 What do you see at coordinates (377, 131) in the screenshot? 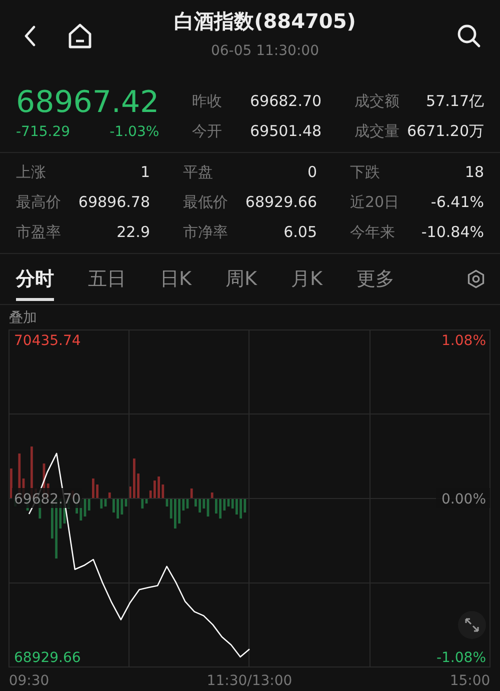
I see `field-label: 成交量` at bounding box center [377, 131].